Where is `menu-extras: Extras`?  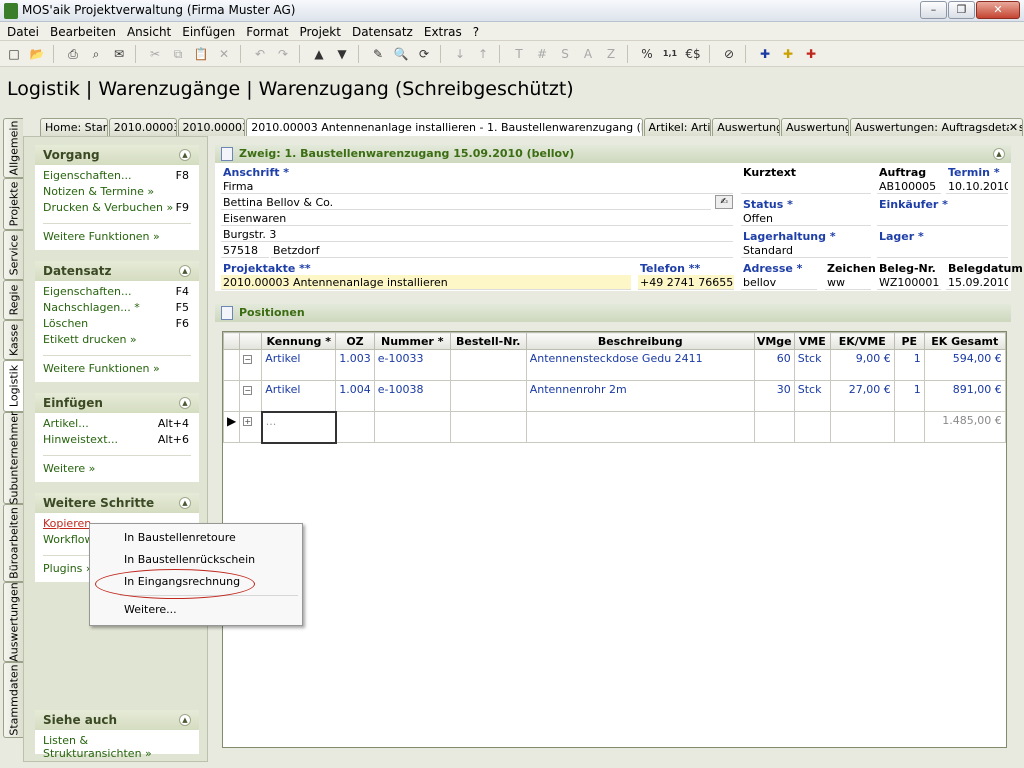 menu-extras: Extras is located at coordinates (443, 31).